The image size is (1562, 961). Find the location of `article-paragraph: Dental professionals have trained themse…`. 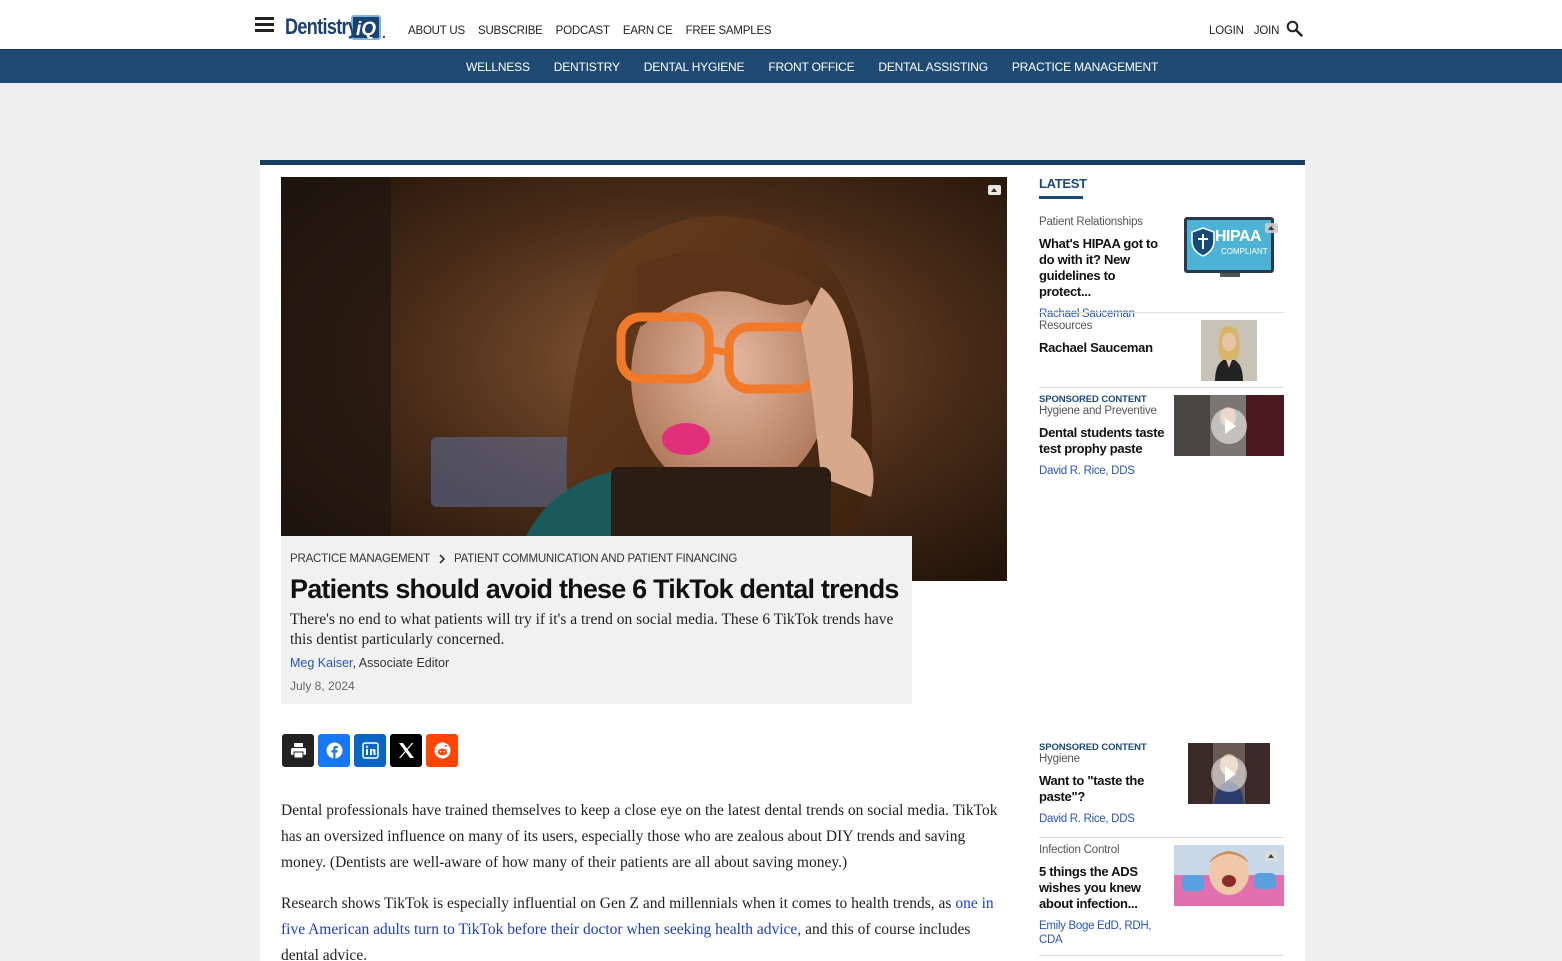

article-paragraph: Dental professionals have trained themse… is located at coordinates (639, 836).